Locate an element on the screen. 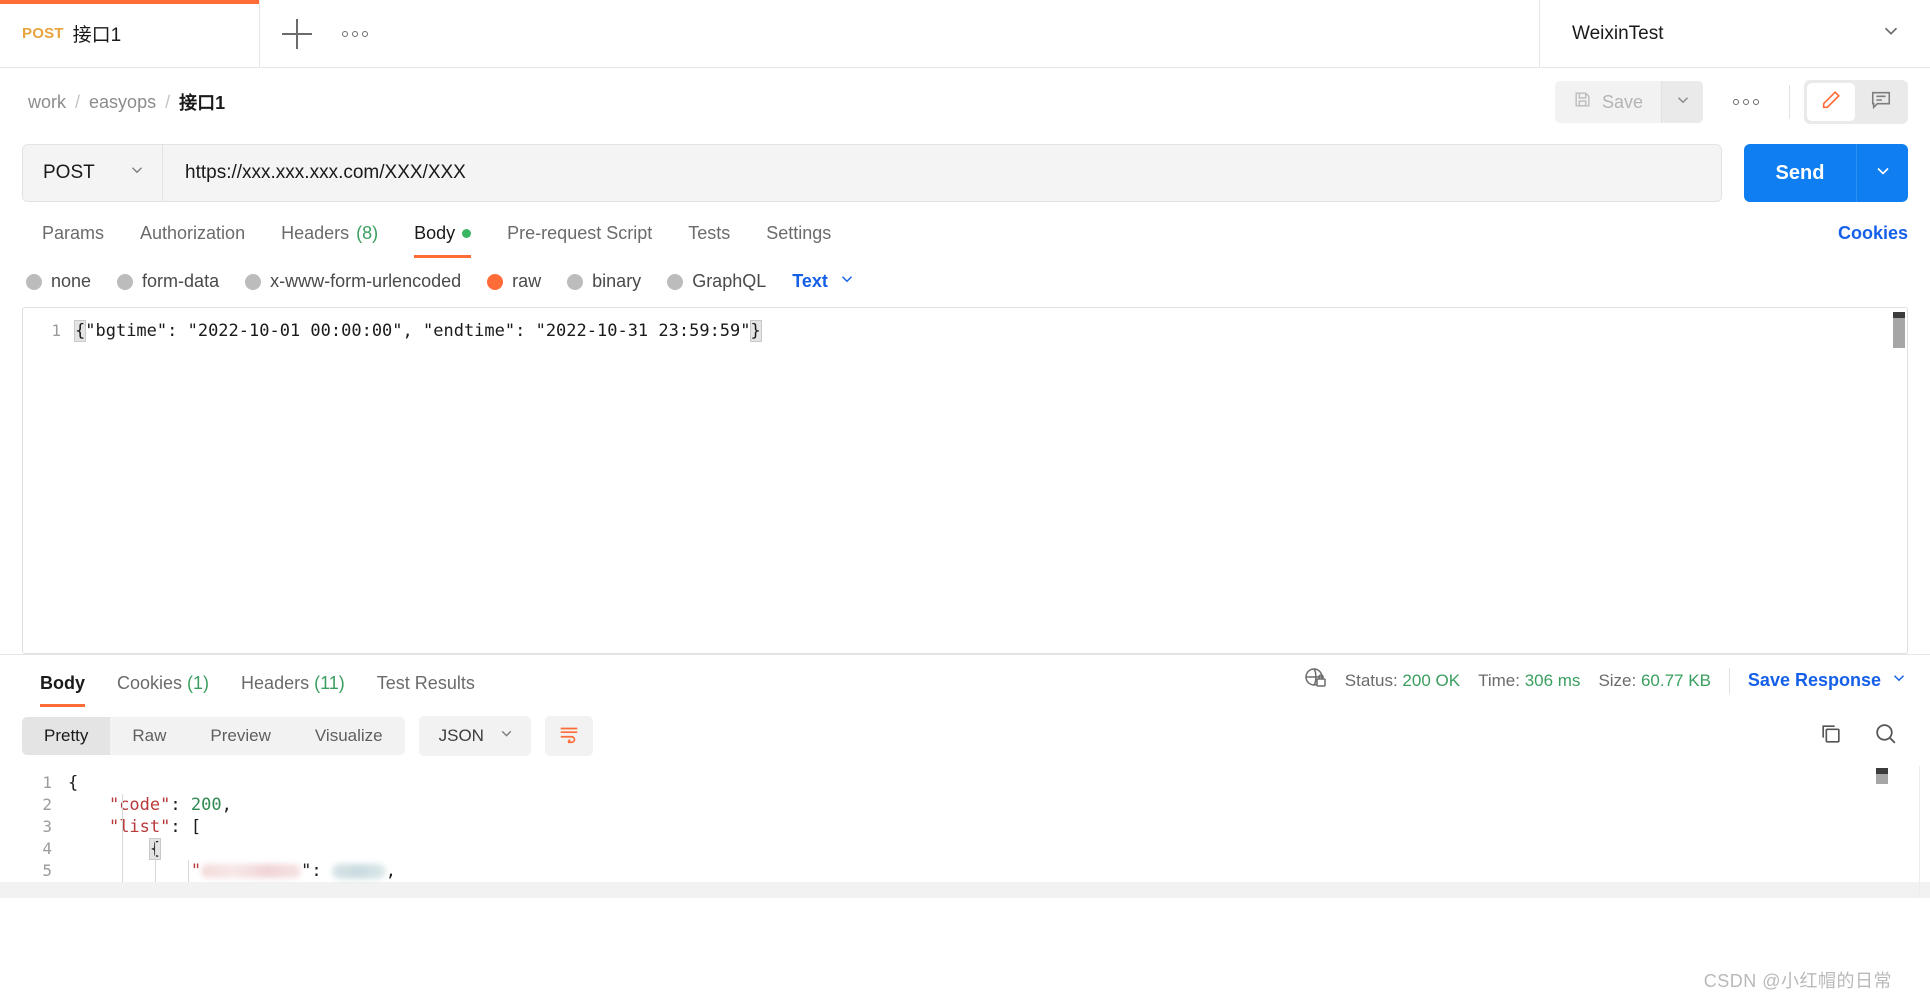 The image size is (1930, 1007). plus-icon is located at coordinates (297, 33).